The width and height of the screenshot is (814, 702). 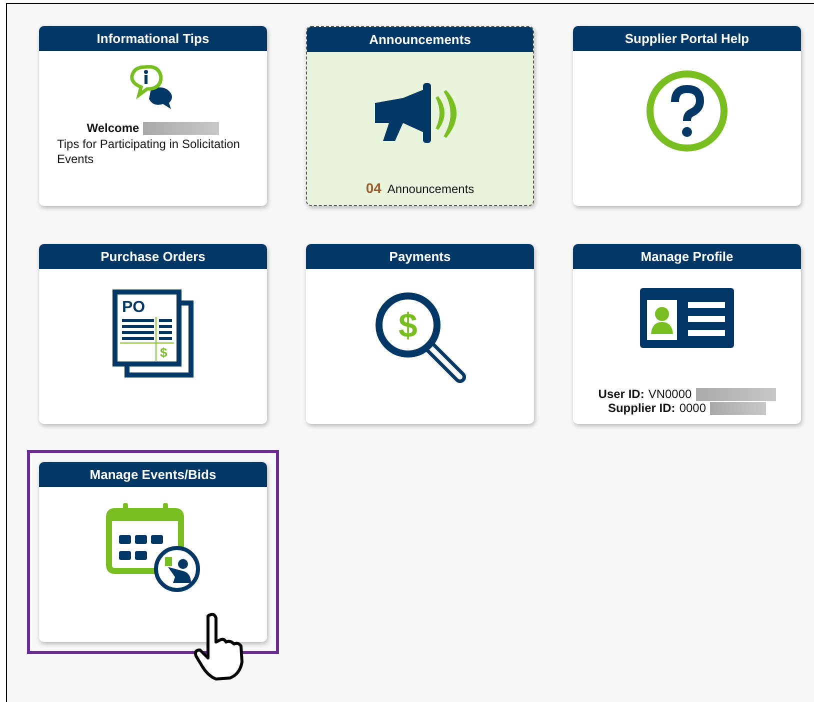 I want to click on tile-header: Manage Profile, so click(x=687, y=256).